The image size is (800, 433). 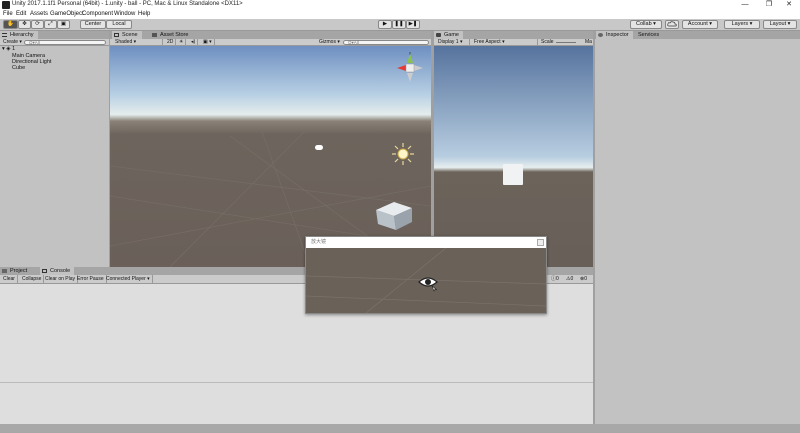 I want to click on menu-file: File, so click(x=8, y=14).